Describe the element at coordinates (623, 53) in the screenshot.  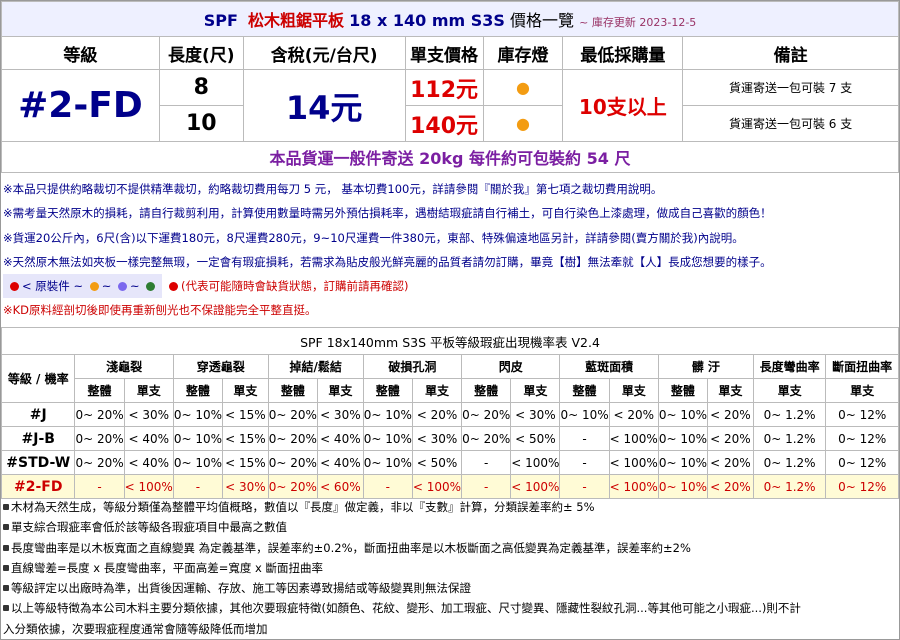
I see `col-min-qty: 最低採購量` at that location.